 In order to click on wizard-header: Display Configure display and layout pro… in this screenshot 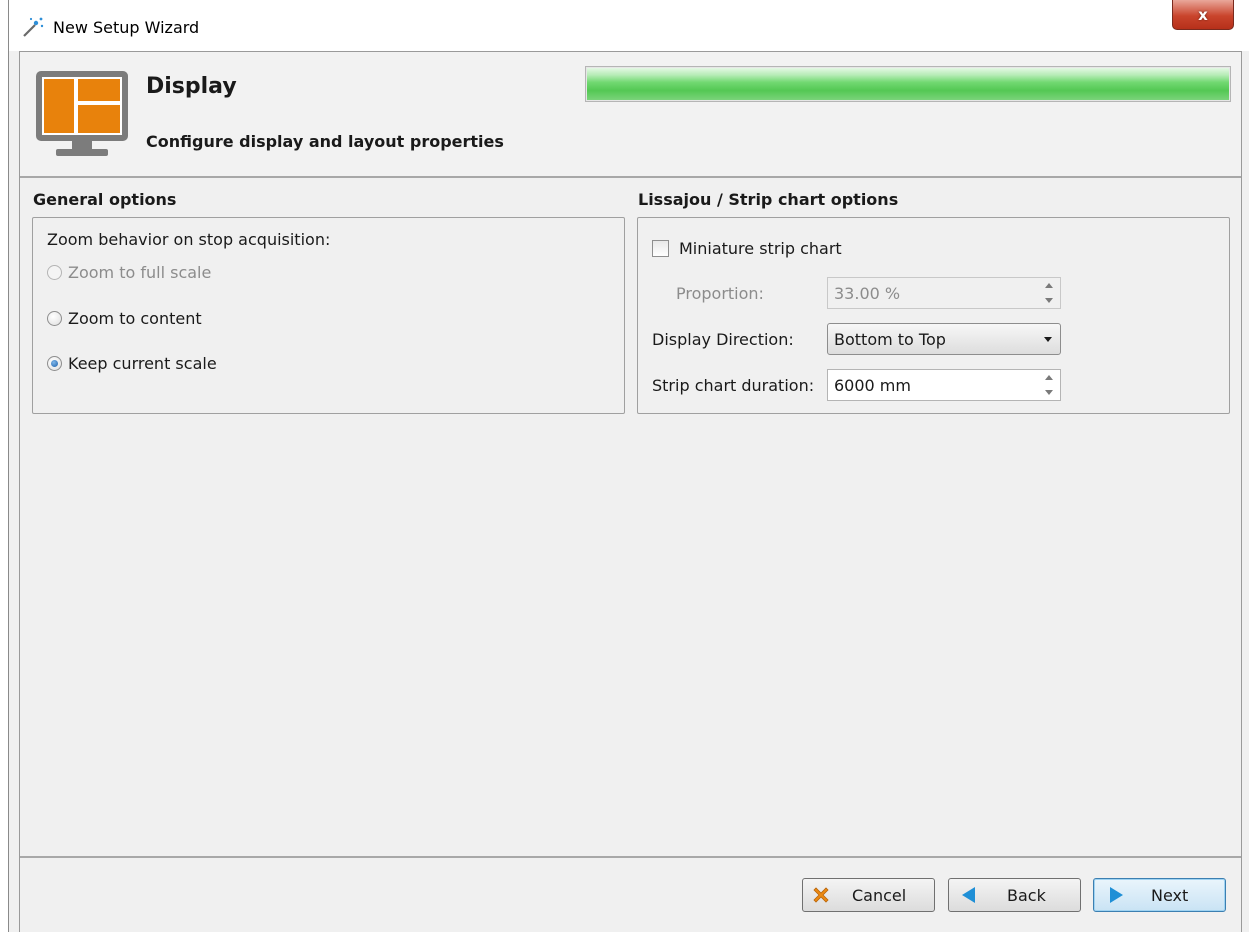, I will do `click(630, 115)`.